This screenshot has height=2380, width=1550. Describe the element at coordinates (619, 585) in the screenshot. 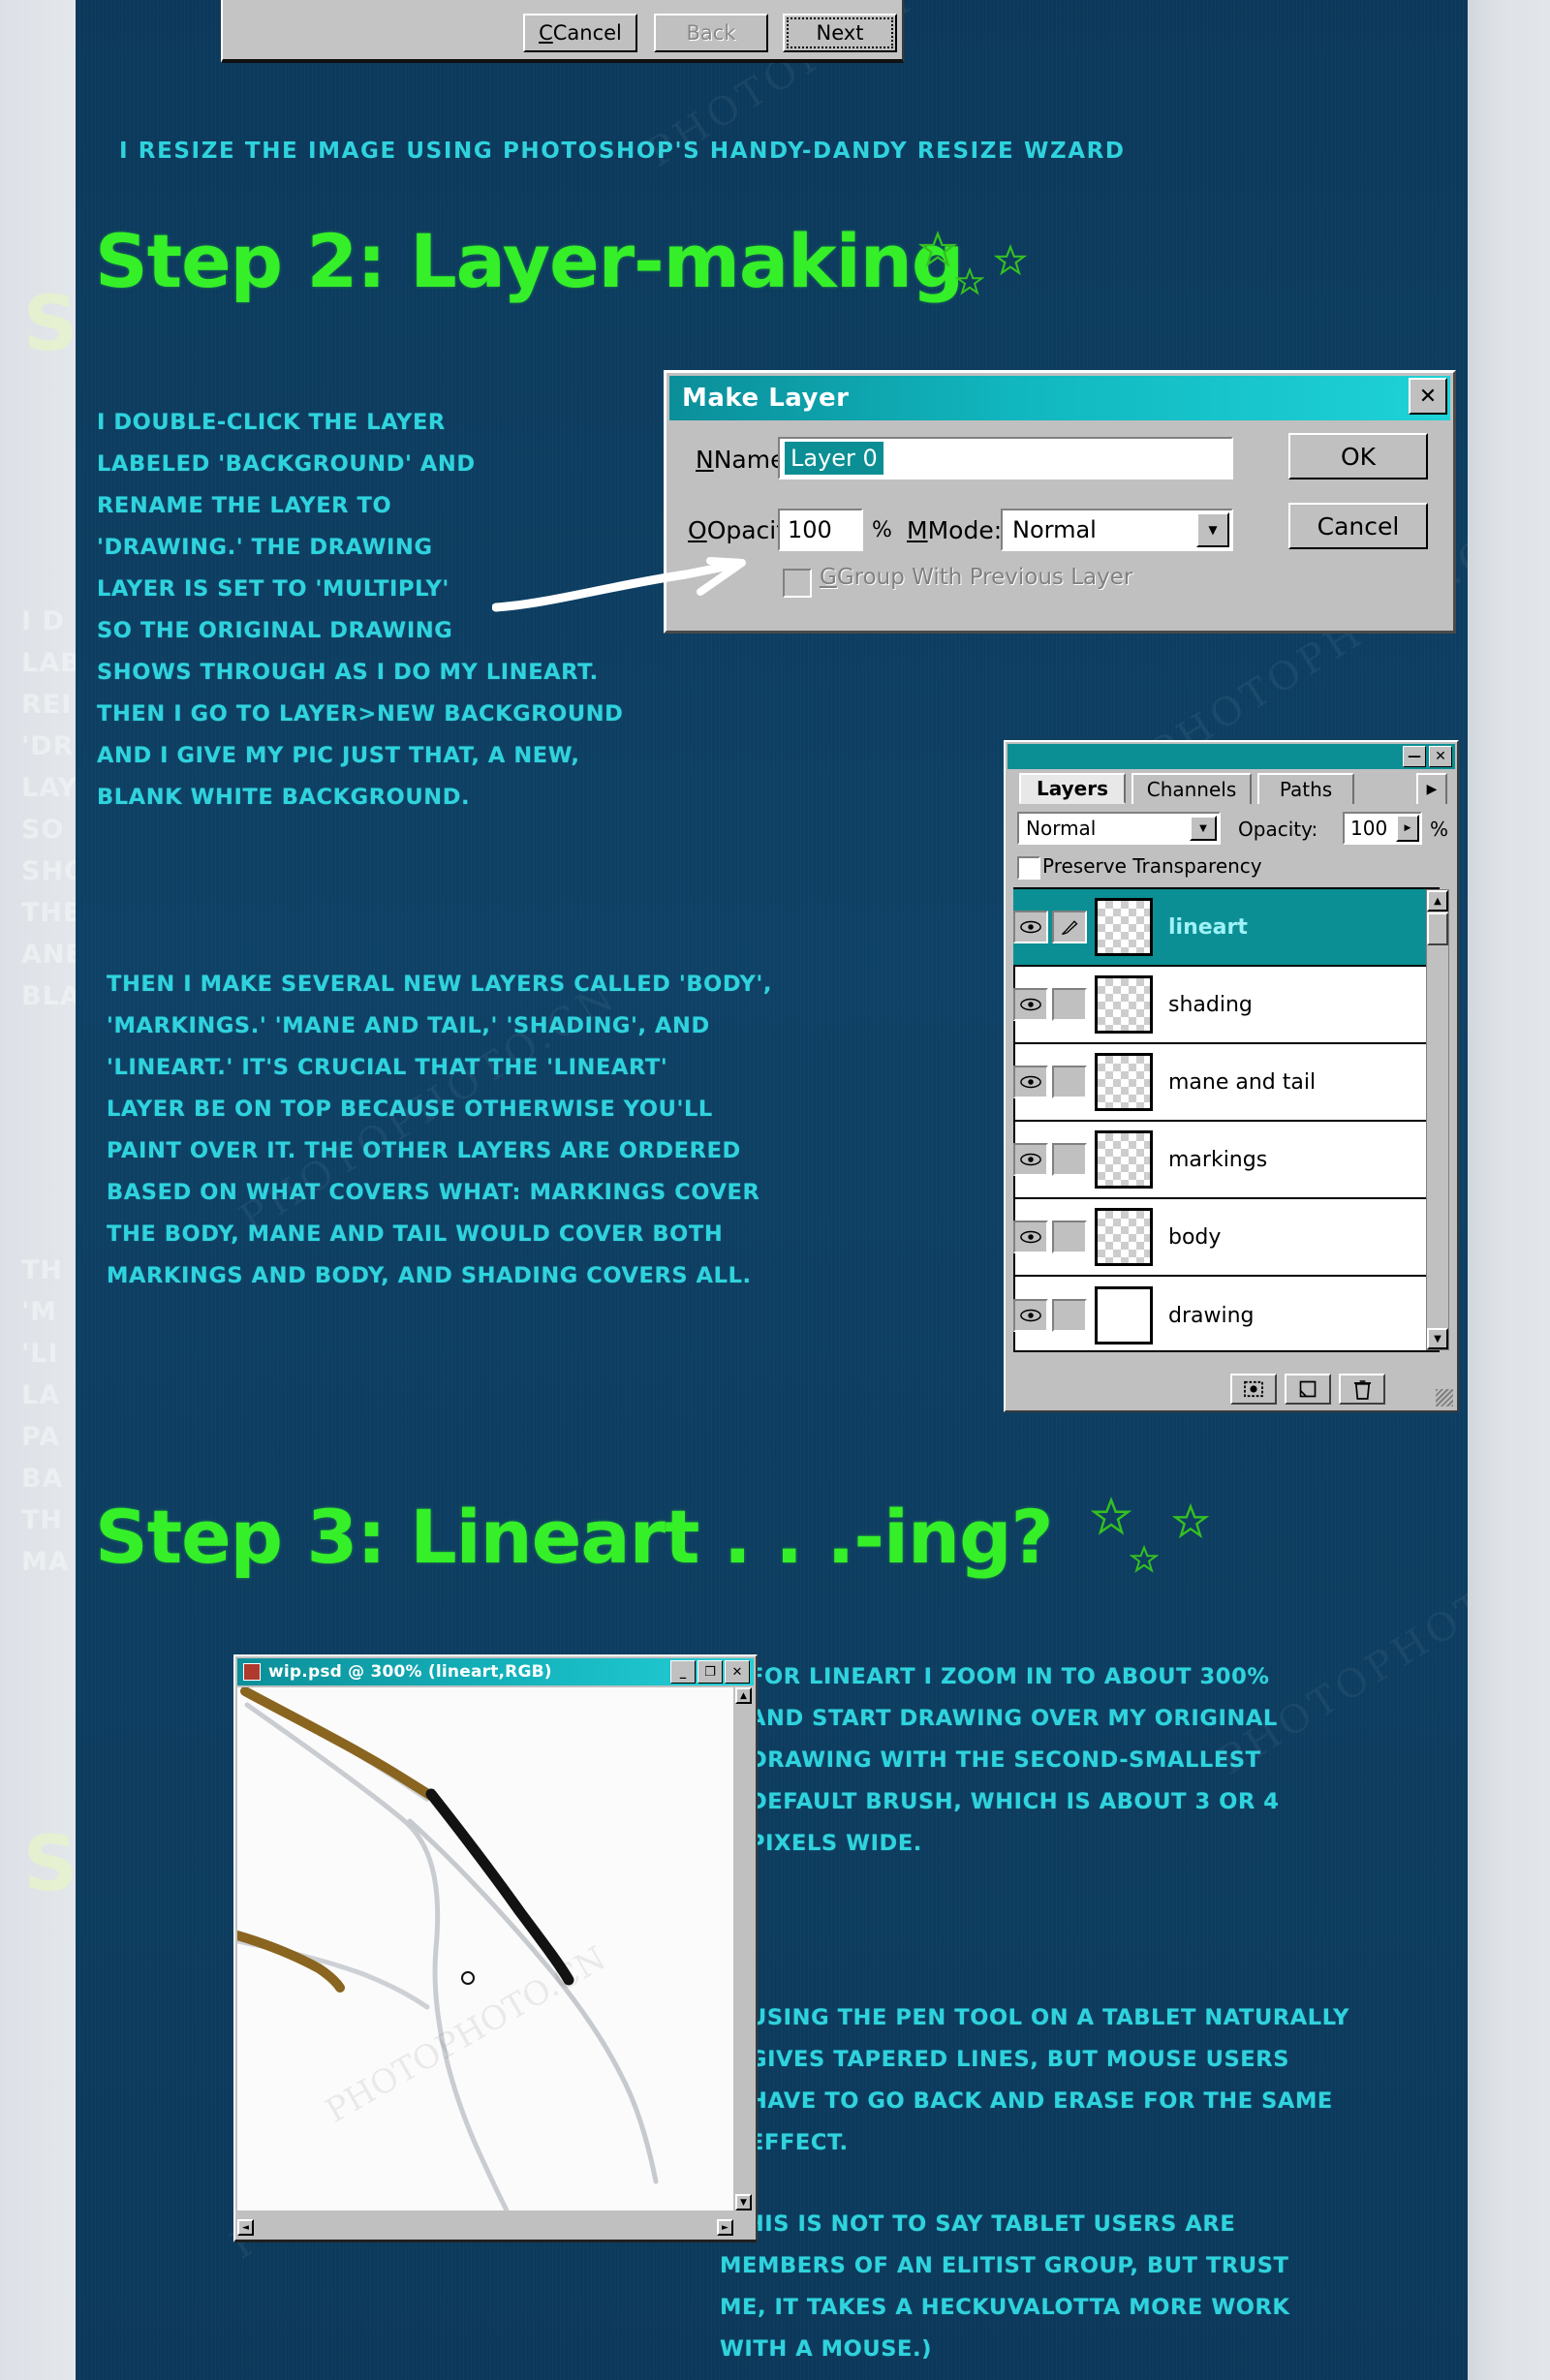

I see `pointer-arrow-icon` at that location.